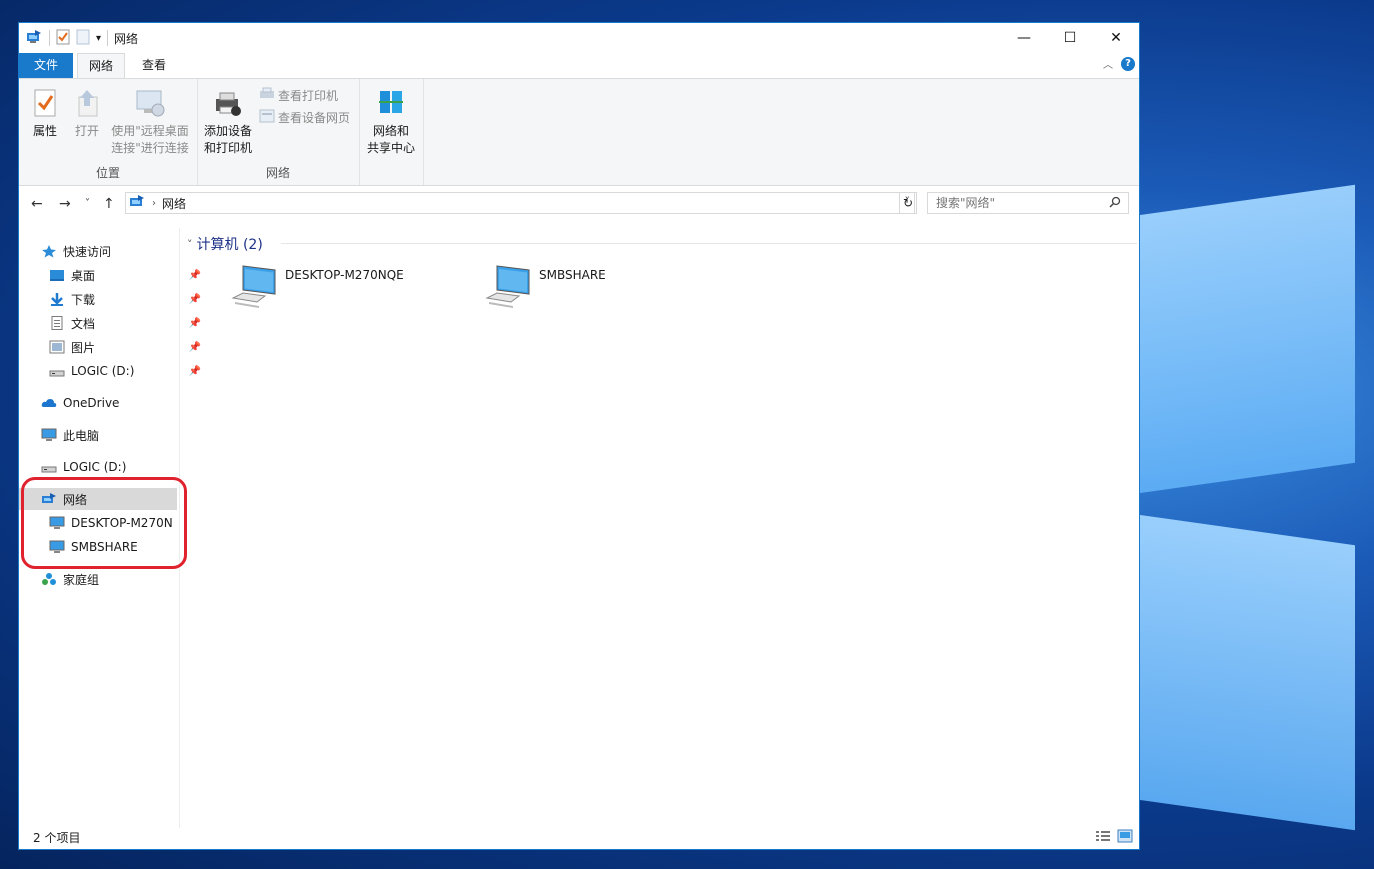  What do you see at coordinates (113, 347) in the screenshot?
I see `nav-pictures: 图片 📌` at bounding box center [113, 347].